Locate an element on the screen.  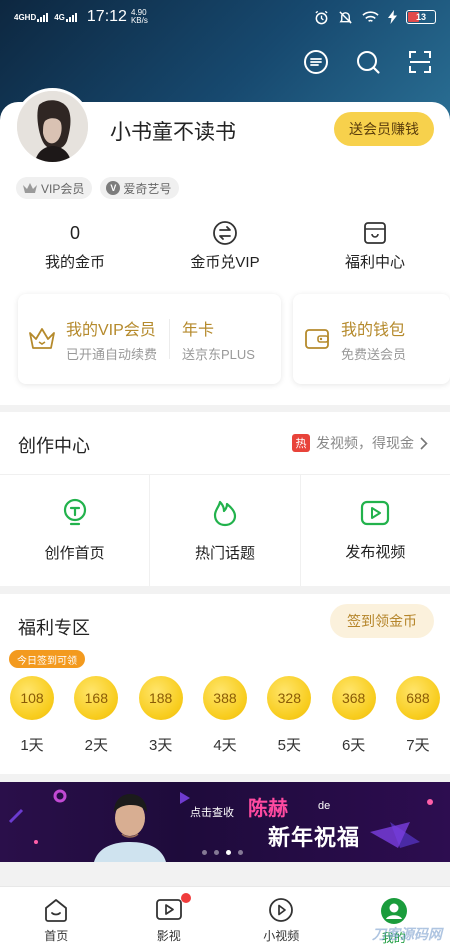
celebrity-image is located at coordinates (130, 828).